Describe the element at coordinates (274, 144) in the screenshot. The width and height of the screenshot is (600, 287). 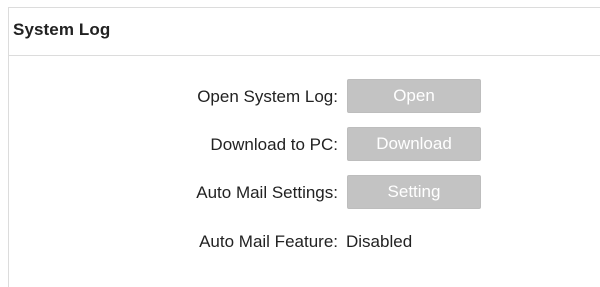
I see `download-to-pc-label: Download to PC:` at that location.